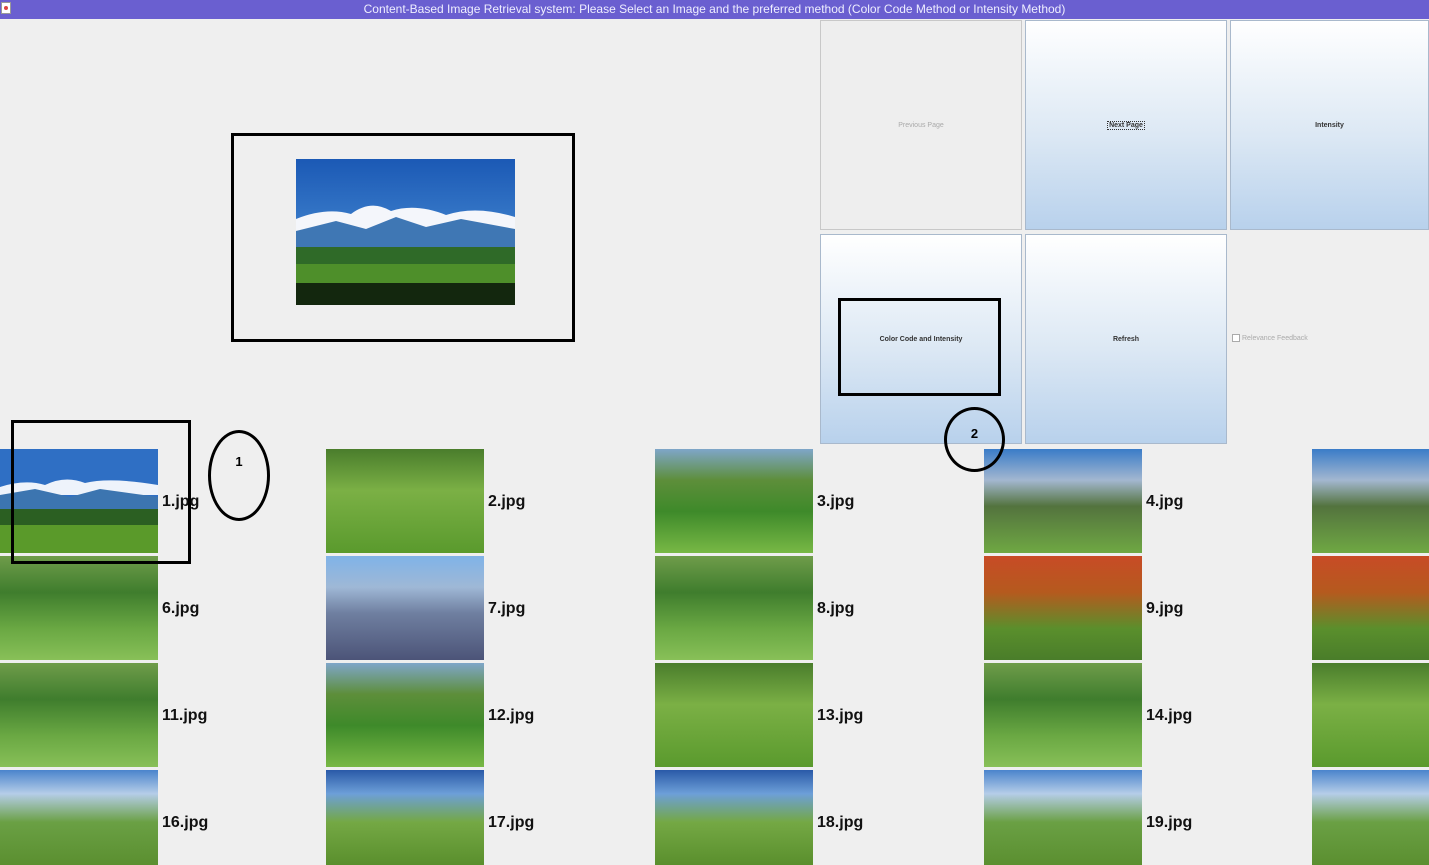  Describe the element at coordinates (1236, 338) in the screenshot. I see `checkbox-box` at that location.